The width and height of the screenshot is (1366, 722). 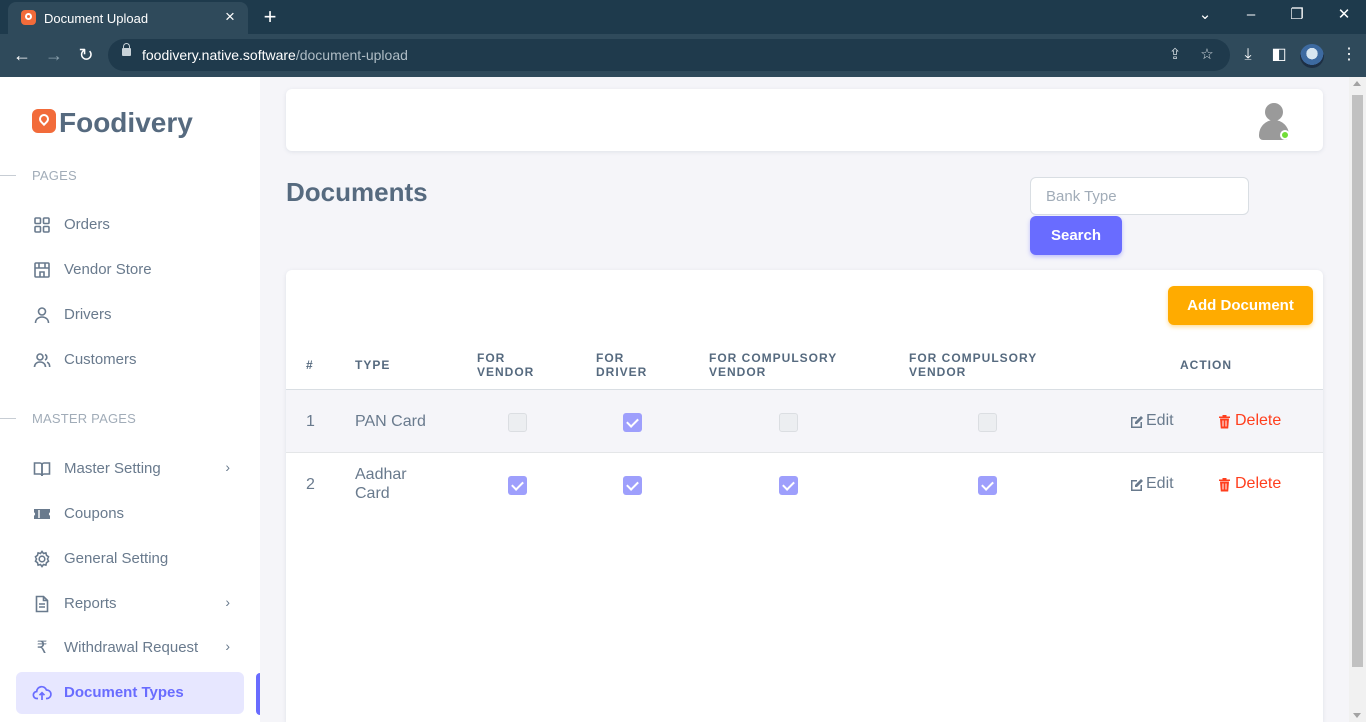 What do you see at coordinates (270, 17) in the screenshot?
I see `new-tab-icon: +` at bounding box center [270, 17].